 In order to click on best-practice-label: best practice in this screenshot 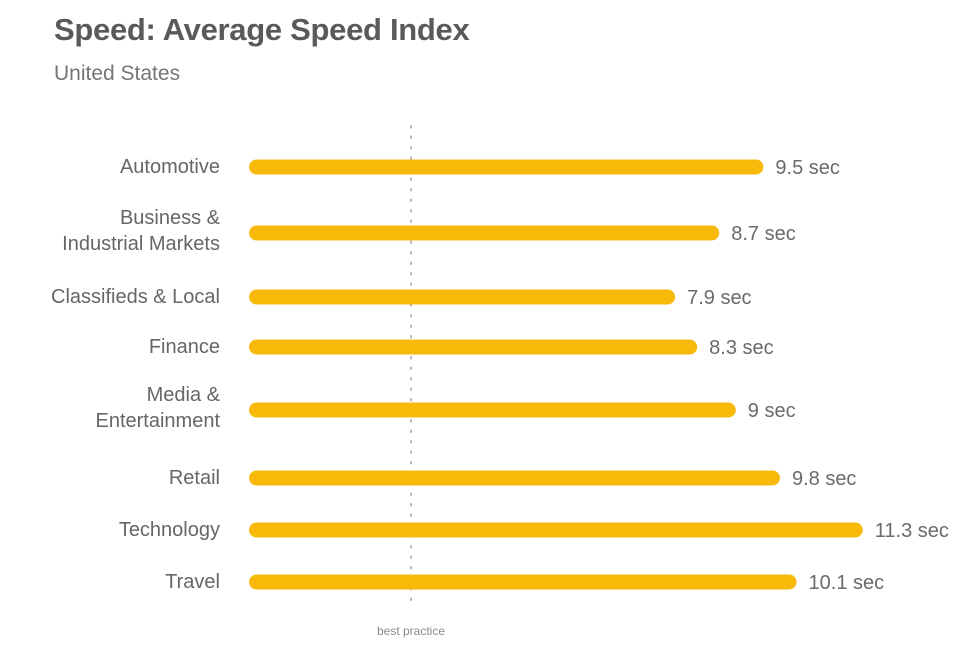, I will do `click(411, 631)`.